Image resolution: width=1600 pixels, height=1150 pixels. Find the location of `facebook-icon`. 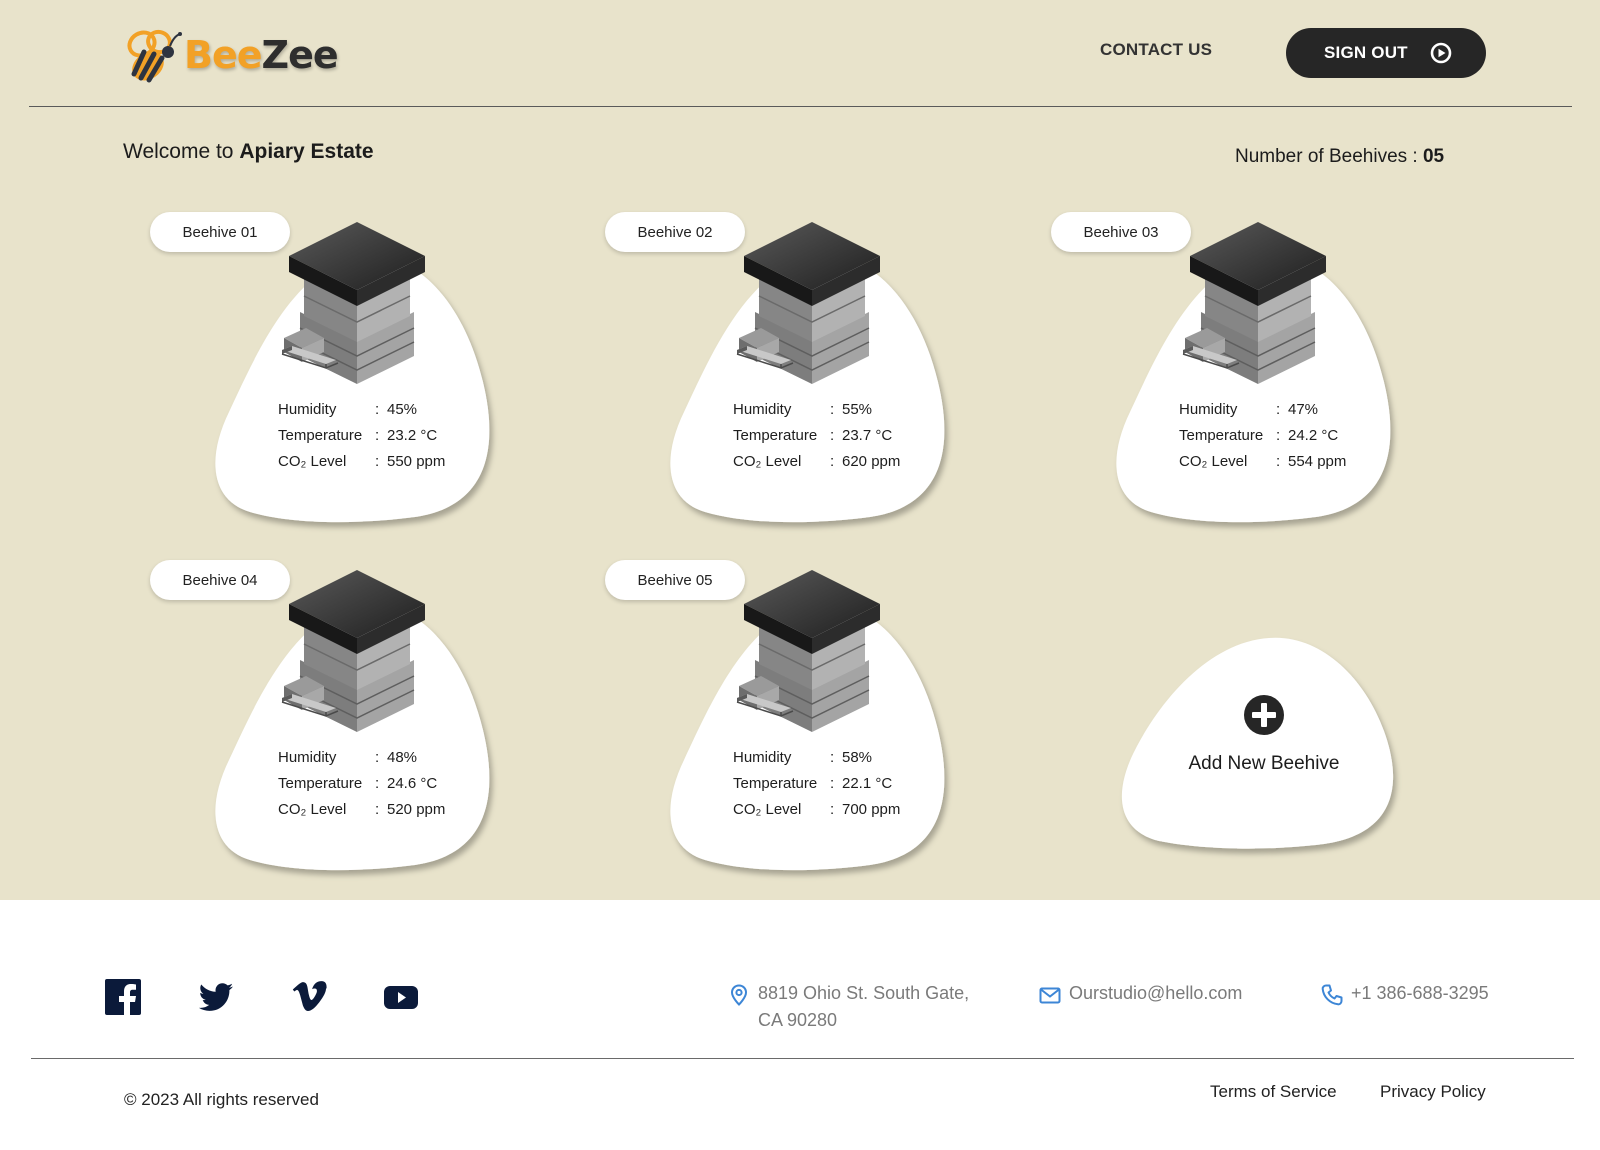

facebook-icon is located at coordinates (123, 997).